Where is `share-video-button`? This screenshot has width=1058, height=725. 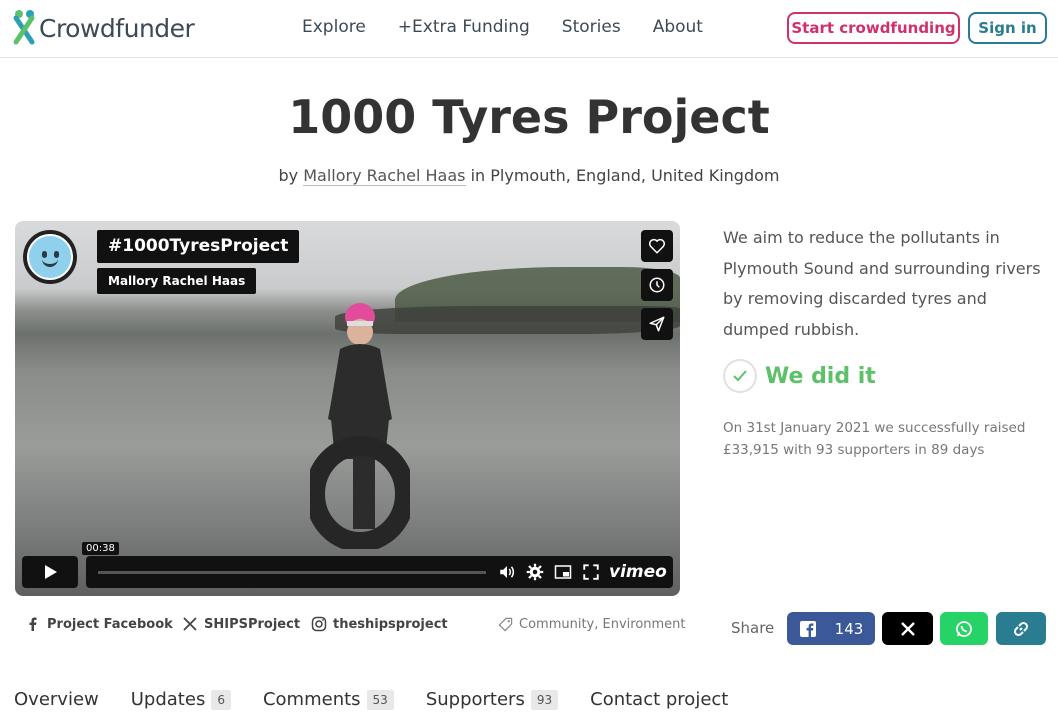 share-video-button is located at coordinates (657, 324).